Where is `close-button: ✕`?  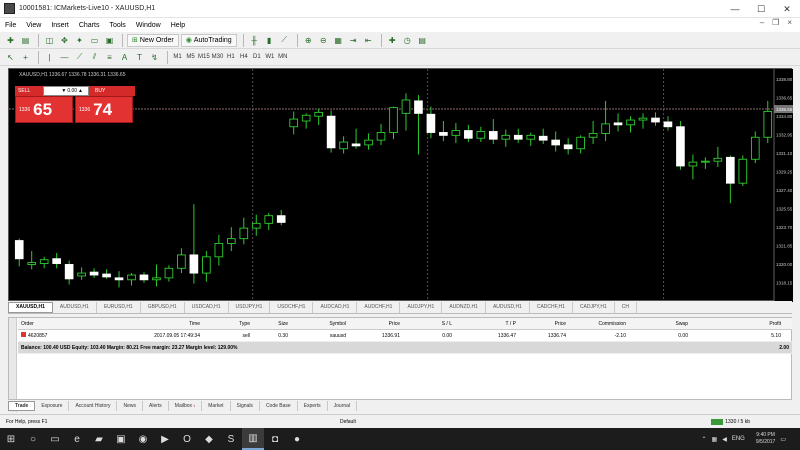 close-button: ✕ is located at coordinates (787, 9).